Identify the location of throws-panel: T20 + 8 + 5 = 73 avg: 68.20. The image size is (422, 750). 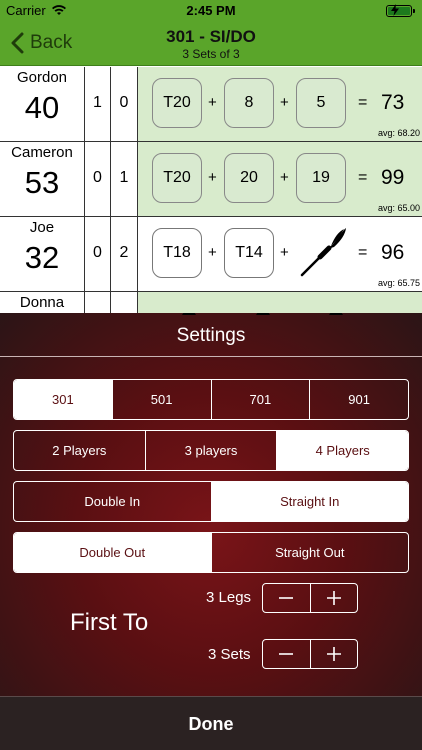
(280, 104).